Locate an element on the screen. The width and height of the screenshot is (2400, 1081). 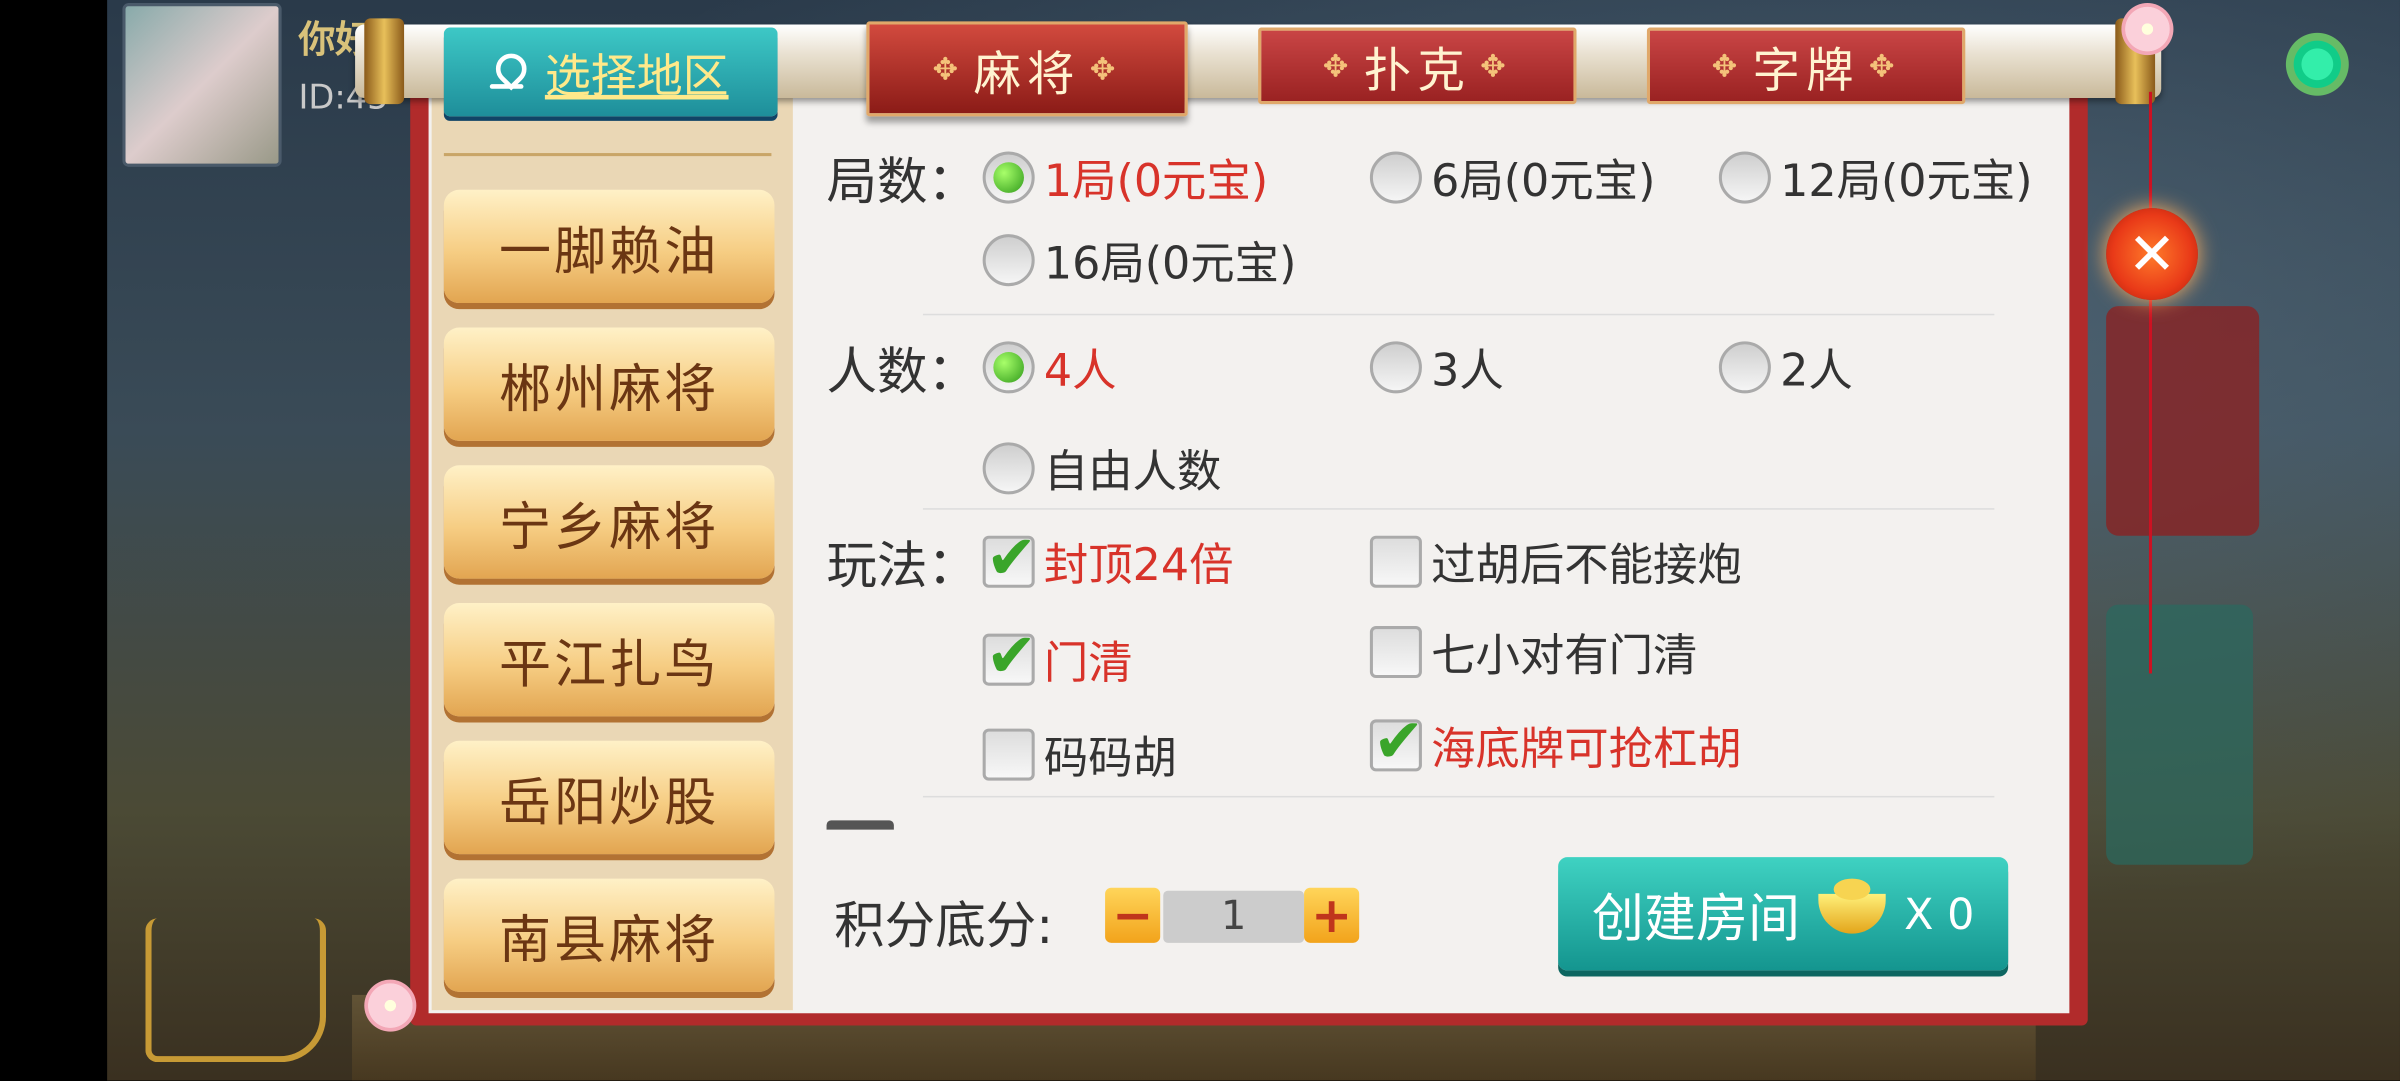
rules-label: 玩法： is located at coordinates (902, 565).